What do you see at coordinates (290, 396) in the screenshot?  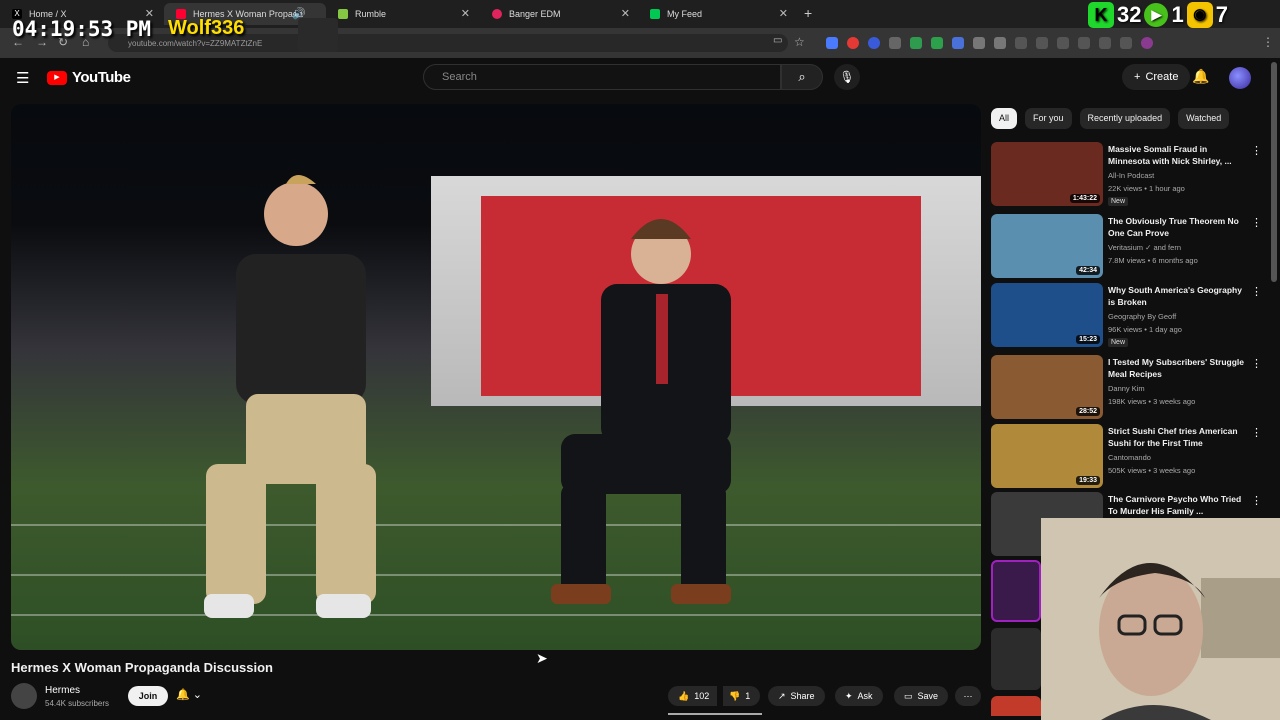 I see `person-left` at bounding box center [290, 396].